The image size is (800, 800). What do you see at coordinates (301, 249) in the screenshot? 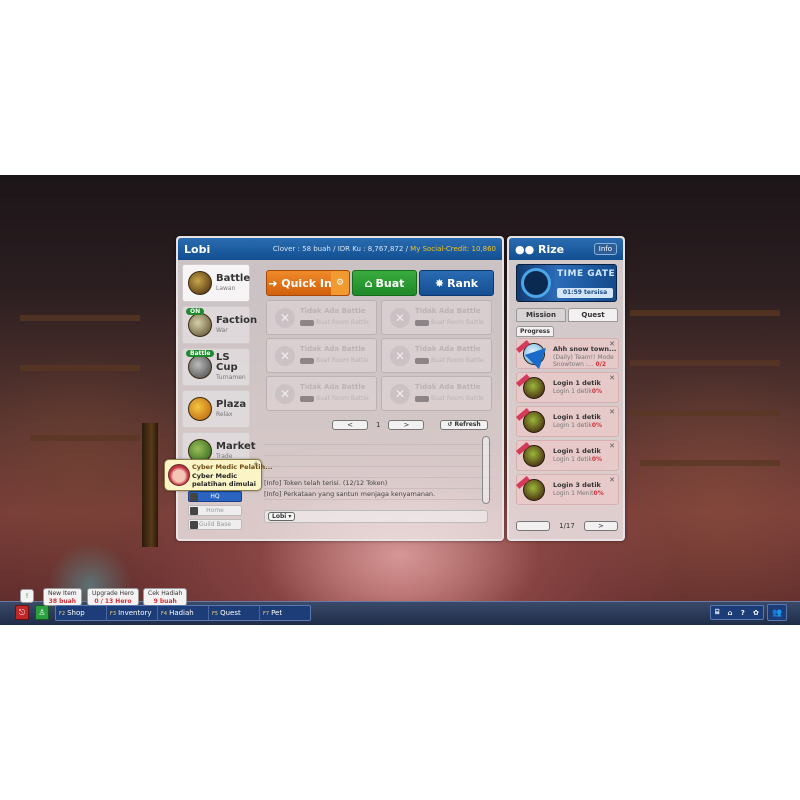
I see `clover-count: Clover : 58 buah` at bounding box center [301, 249].